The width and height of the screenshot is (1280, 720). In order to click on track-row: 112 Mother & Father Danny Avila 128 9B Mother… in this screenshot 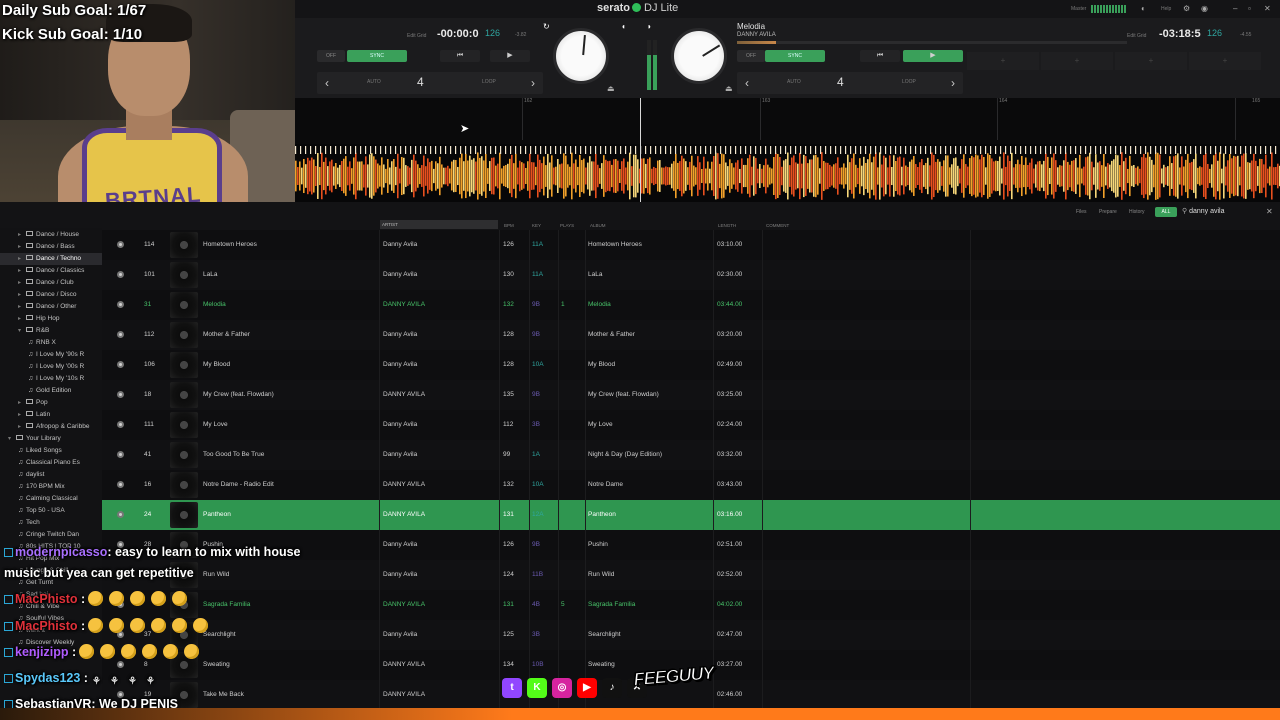, I will do `click(691, 335)`.